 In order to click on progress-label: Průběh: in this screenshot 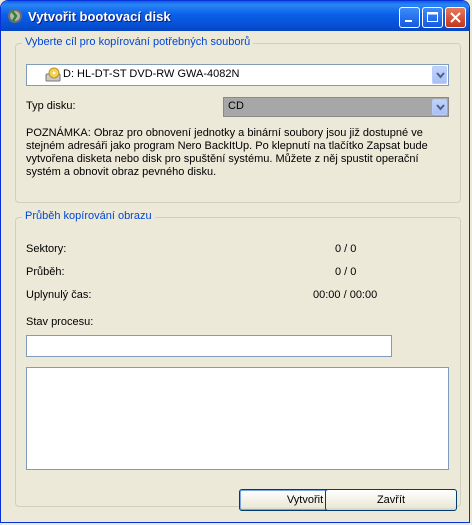, I will do `click(45, 272)`.